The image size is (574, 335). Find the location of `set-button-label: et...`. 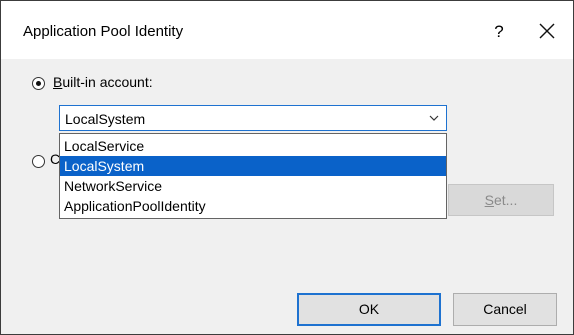

set-button-label: et... is located at coordinates (505, 200).